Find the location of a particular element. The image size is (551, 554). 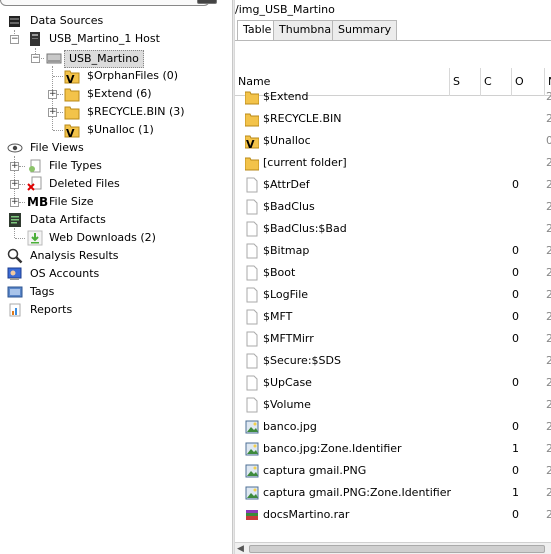

file-name: $Extend is located at coordinates (286, 96).